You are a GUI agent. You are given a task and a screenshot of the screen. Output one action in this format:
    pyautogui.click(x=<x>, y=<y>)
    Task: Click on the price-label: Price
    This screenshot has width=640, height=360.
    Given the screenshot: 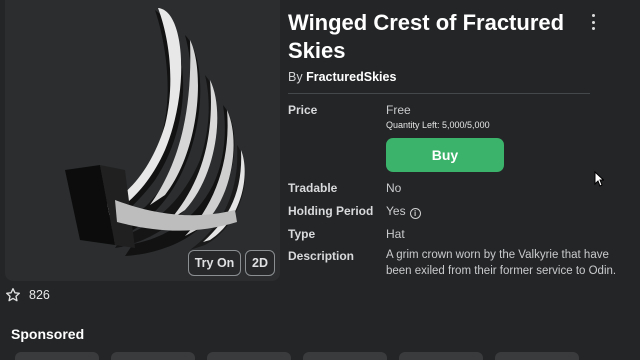 What is the action you would take?
    pyautogui.click(x=303, y=110)
    